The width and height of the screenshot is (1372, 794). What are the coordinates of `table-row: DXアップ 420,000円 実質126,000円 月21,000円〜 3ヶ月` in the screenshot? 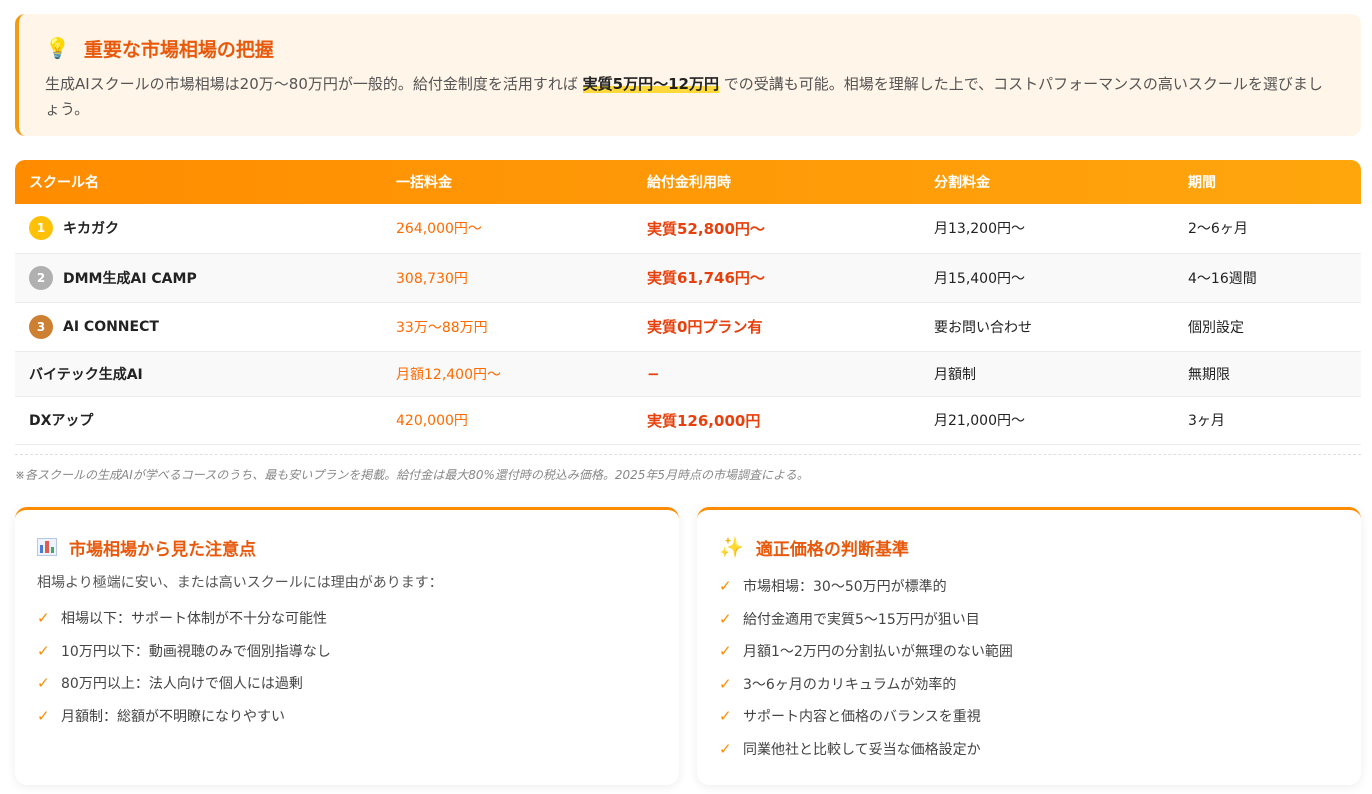 It's located at (688, 420).